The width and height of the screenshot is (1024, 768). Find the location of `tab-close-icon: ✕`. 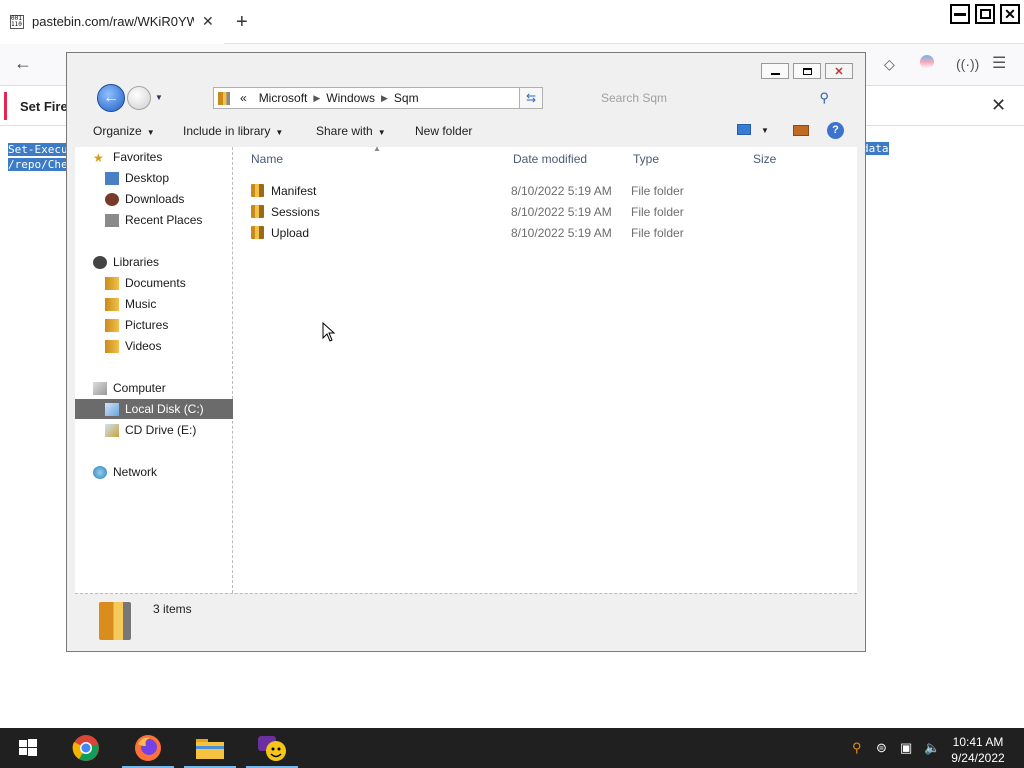

tab-close-icon: ✕ is located at coordinates (208, 21).